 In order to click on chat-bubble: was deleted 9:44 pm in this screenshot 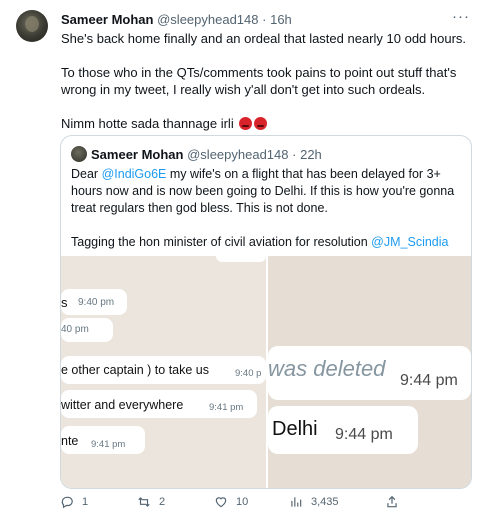, I will do `click(369, 373)`.